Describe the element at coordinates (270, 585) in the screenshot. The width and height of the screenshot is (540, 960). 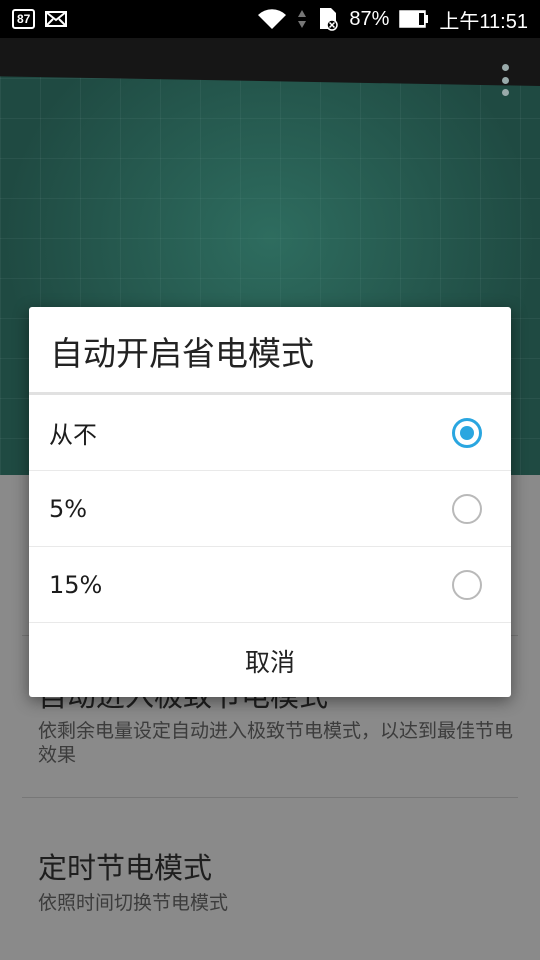
I see `option-15-percent: 15%` at that location.